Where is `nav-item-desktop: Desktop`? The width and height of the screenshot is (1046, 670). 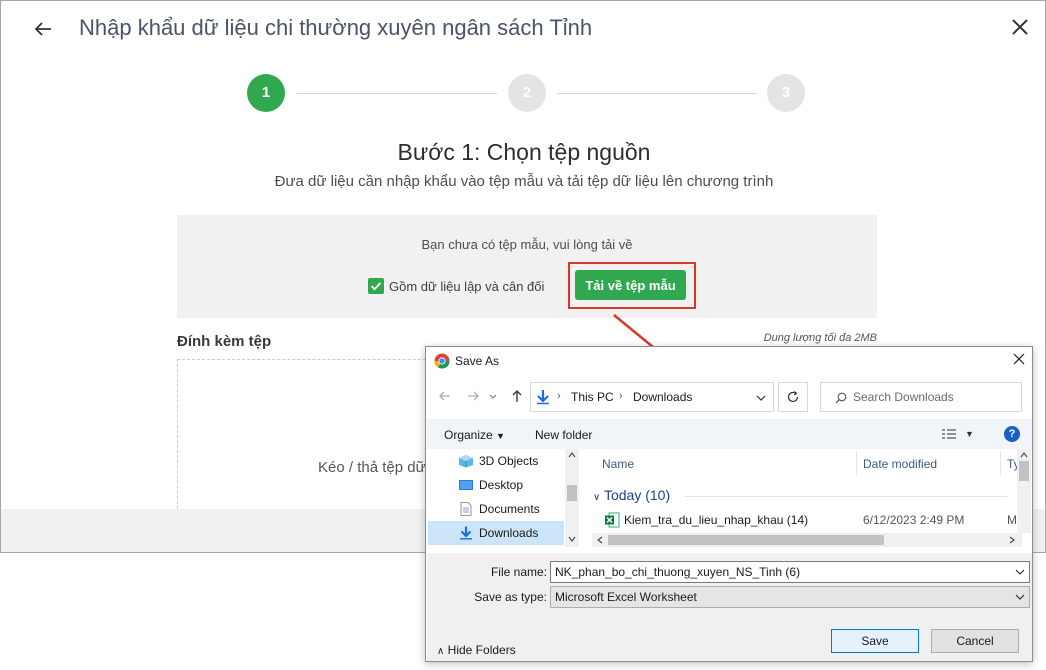
nav-item-desktop: Desktop is located at coordinates (496, 485).